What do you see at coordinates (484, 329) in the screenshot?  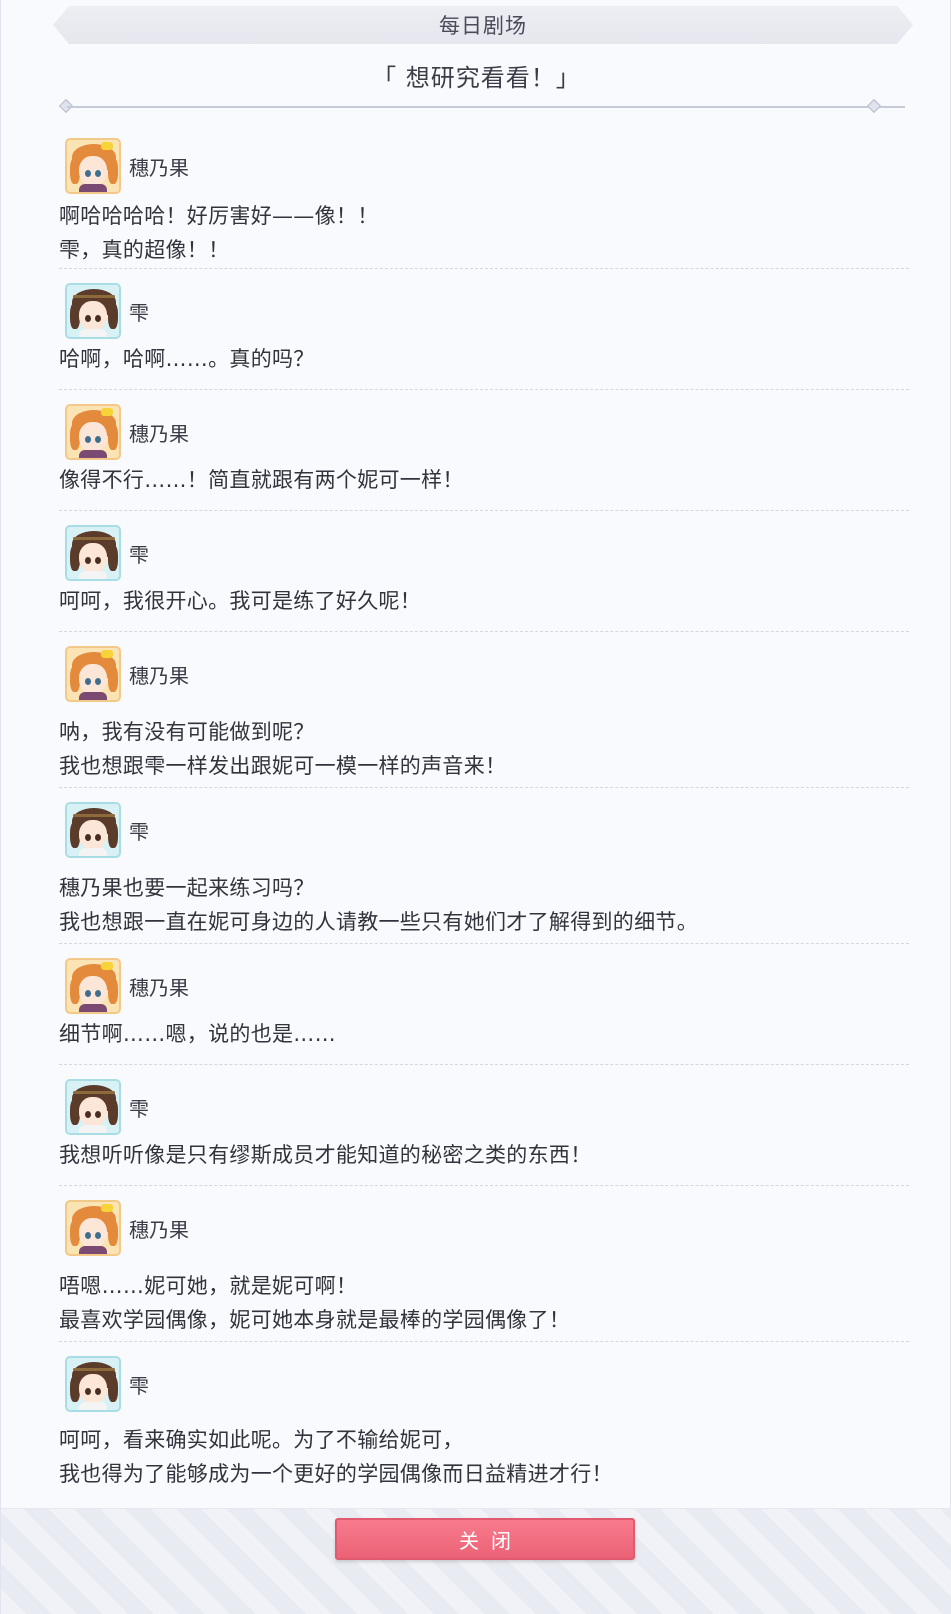 I see `dialogue-entry: 雫 哈啊，哈啊……。真的吗？` at bounding box center [484, 329].